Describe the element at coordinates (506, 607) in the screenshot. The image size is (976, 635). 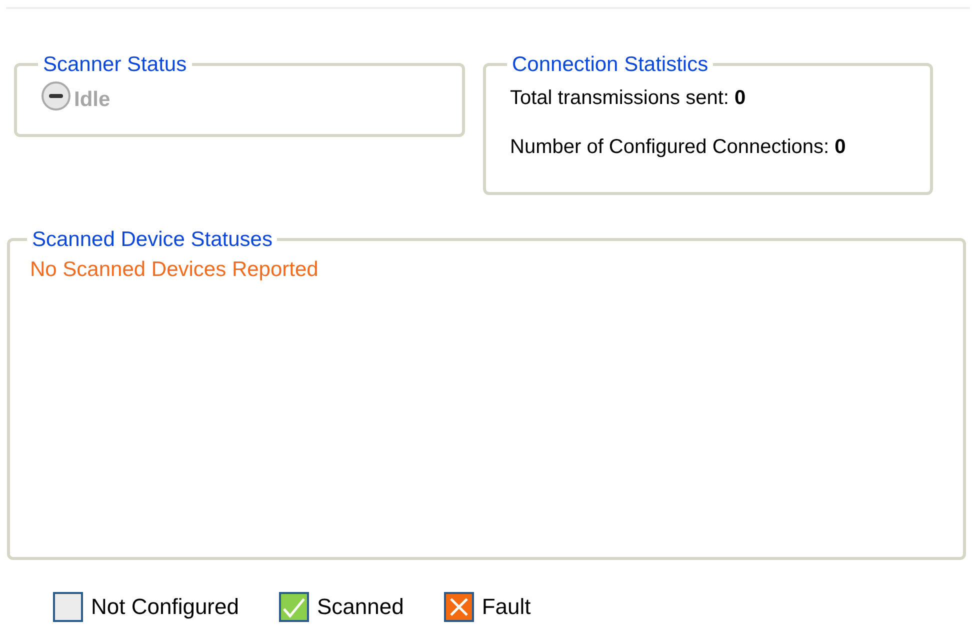
I see `legend-label: Fault` at that location.